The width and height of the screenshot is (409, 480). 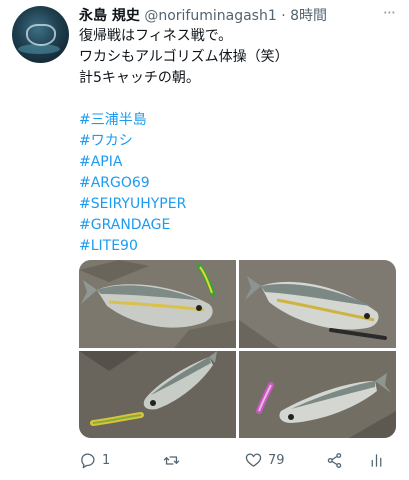 I want to click on hashtag-link: #GRANDAGE, so click(x=238, y=225).